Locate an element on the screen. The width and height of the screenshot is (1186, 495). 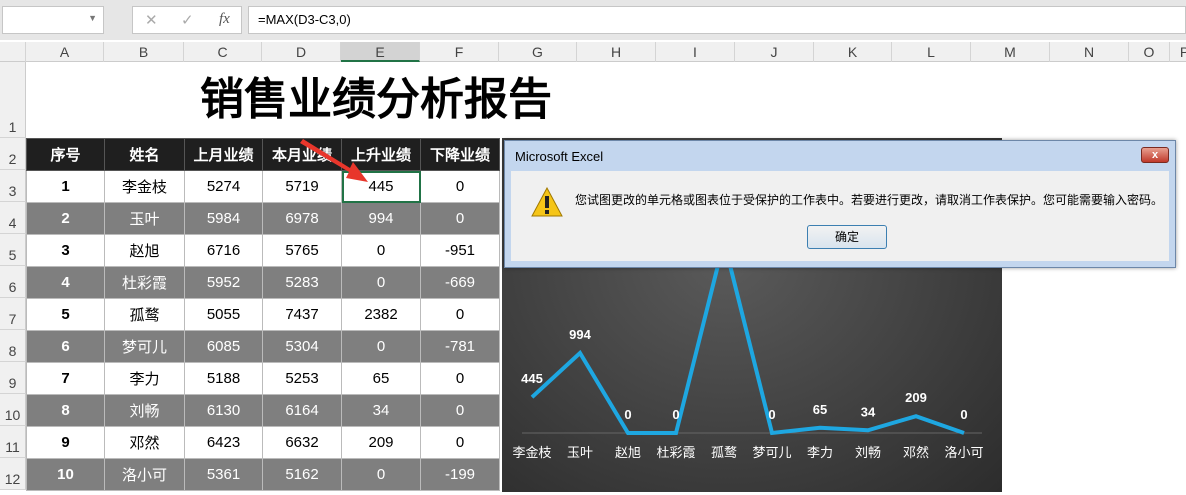
dialog-title: Microsoft Excel is located at coordinates (559, 156).